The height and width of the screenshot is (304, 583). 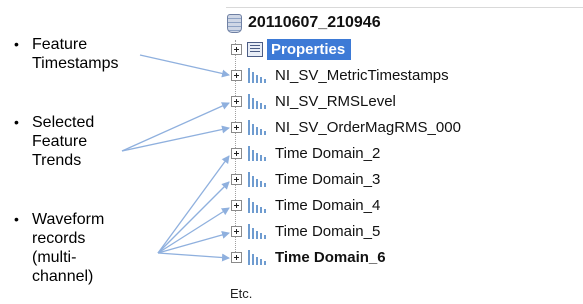 What do you see at coordinates (404, 205) in the screenshot?
I see `tree-node-time-domain-4: Time Domain_4` at bounding box center [404, 205].